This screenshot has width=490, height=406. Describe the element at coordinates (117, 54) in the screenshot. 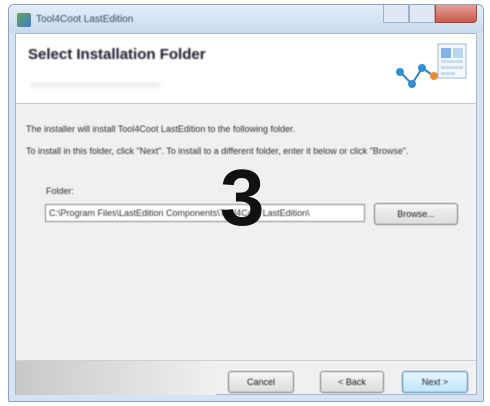

I see `page-title: Select Installation Folder` at that location.